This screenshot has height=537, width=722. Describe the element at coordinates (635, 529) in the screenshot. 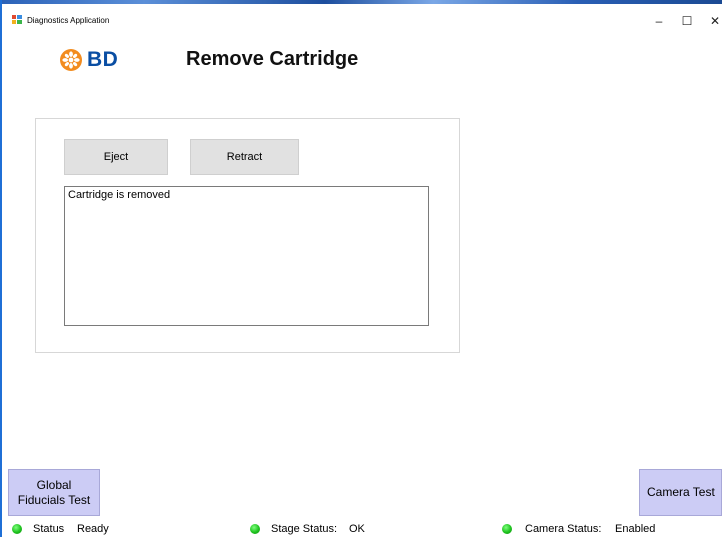

I see `camera-status-value: Enabled` at that location.